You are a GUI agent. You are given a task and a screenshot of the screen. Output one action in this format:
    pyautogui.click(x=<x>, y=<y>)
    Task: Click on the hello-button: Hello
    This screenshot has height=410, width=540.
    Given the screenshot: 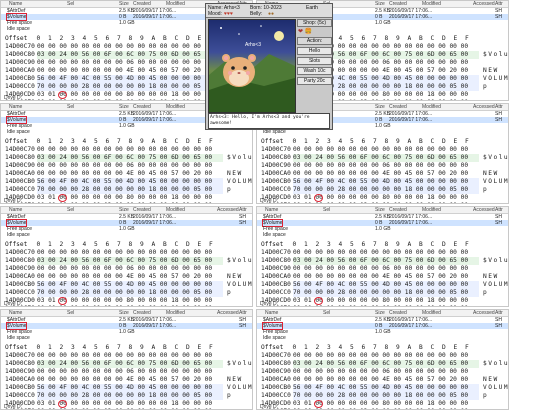 What is the action you would take?
    pyautogui.click(x=314, y=51)
    